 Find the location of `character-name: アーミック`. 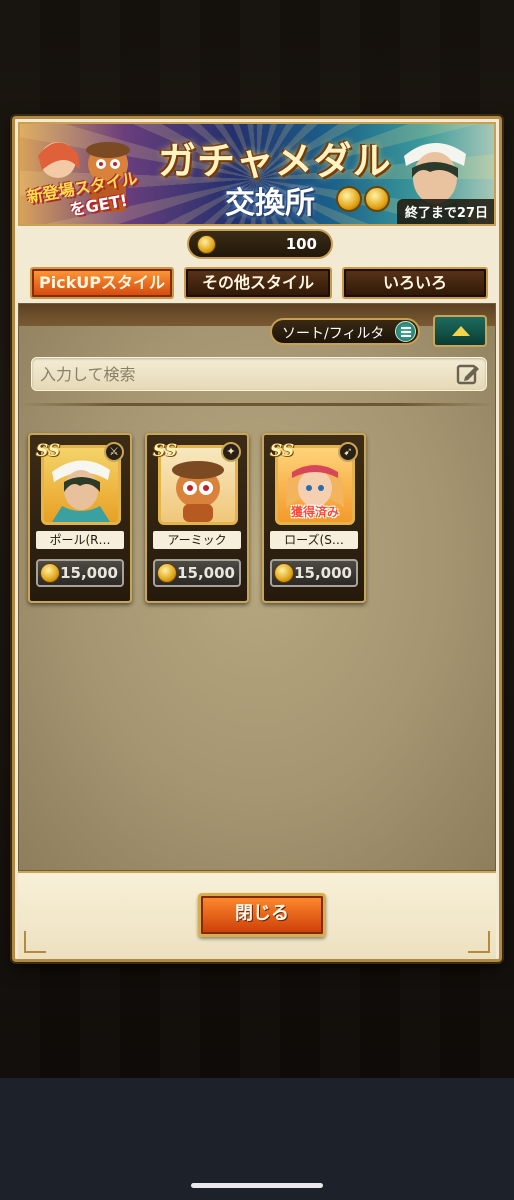

character-name: アーミック is located at coordinates (197, 540).